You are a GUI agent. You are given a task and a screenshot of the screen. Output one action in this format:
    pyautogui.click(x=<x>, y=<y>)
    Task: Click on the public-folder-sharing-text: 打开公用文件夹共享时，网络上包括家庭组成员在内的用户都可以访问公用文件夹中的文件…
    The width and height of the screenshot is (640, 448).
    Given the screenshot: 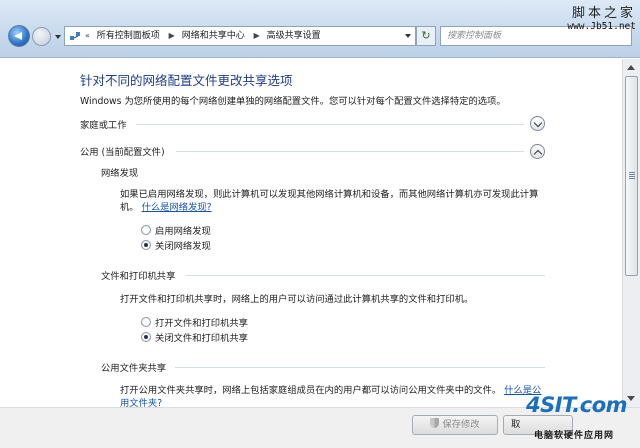 What is the action you would take?
    pyautogui.click(x=335, y=395)
    